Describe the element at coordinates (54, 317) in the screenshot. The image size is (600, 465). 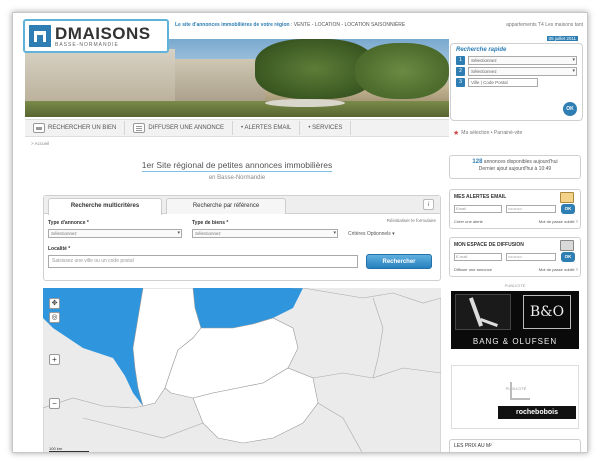
I see `globe-icon: ◎` at that location.